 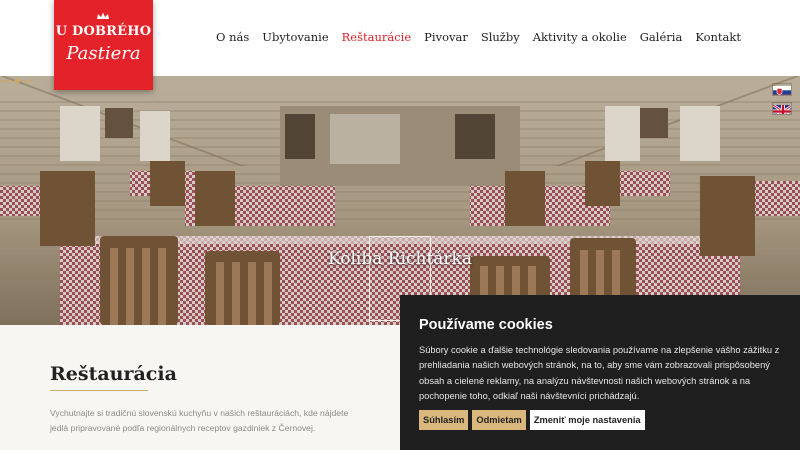 I want to click on nav-item-restauracie: Reštaurácie, so click(x=377, y=37).